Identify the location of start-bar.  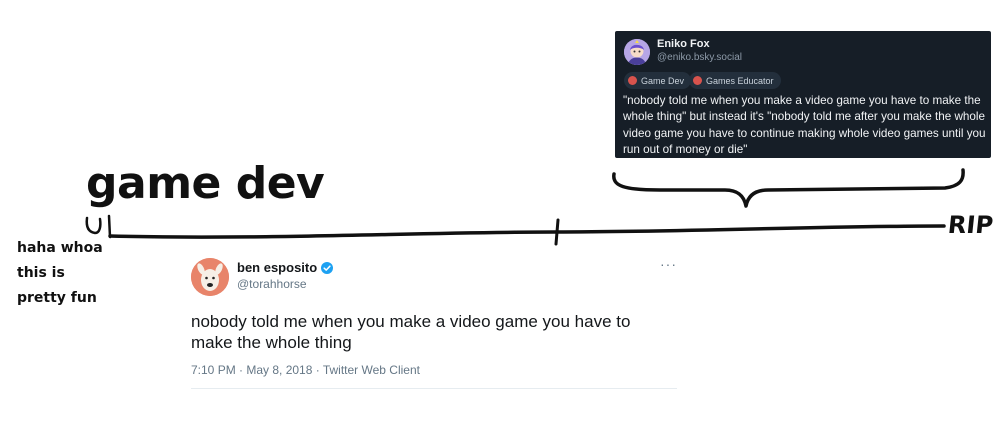
(109, 226).